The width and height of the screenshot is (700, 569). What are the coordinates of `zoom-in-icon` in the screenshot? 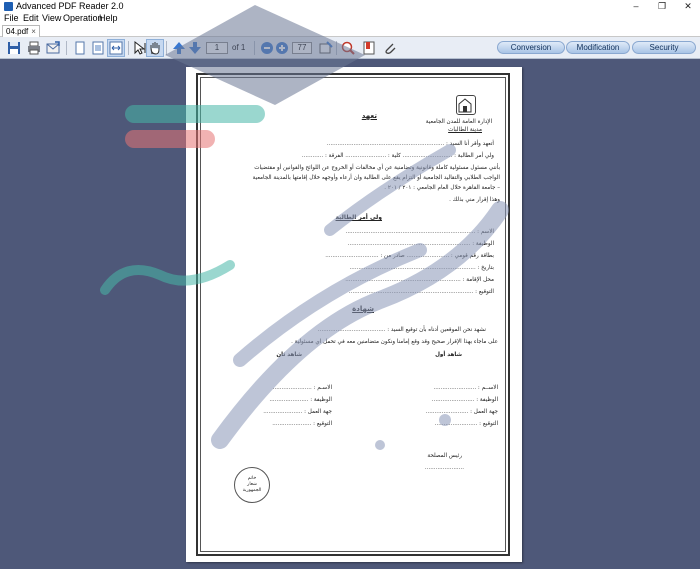 It's located at (282, 48).